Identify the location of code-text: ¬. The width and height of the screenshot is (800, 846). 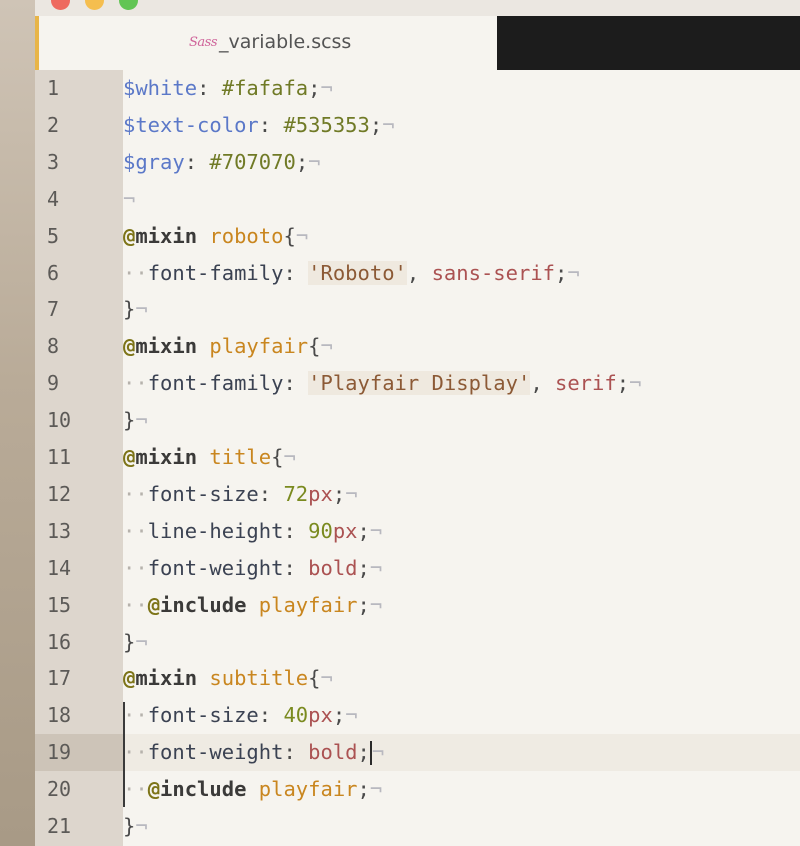
(129, 199).